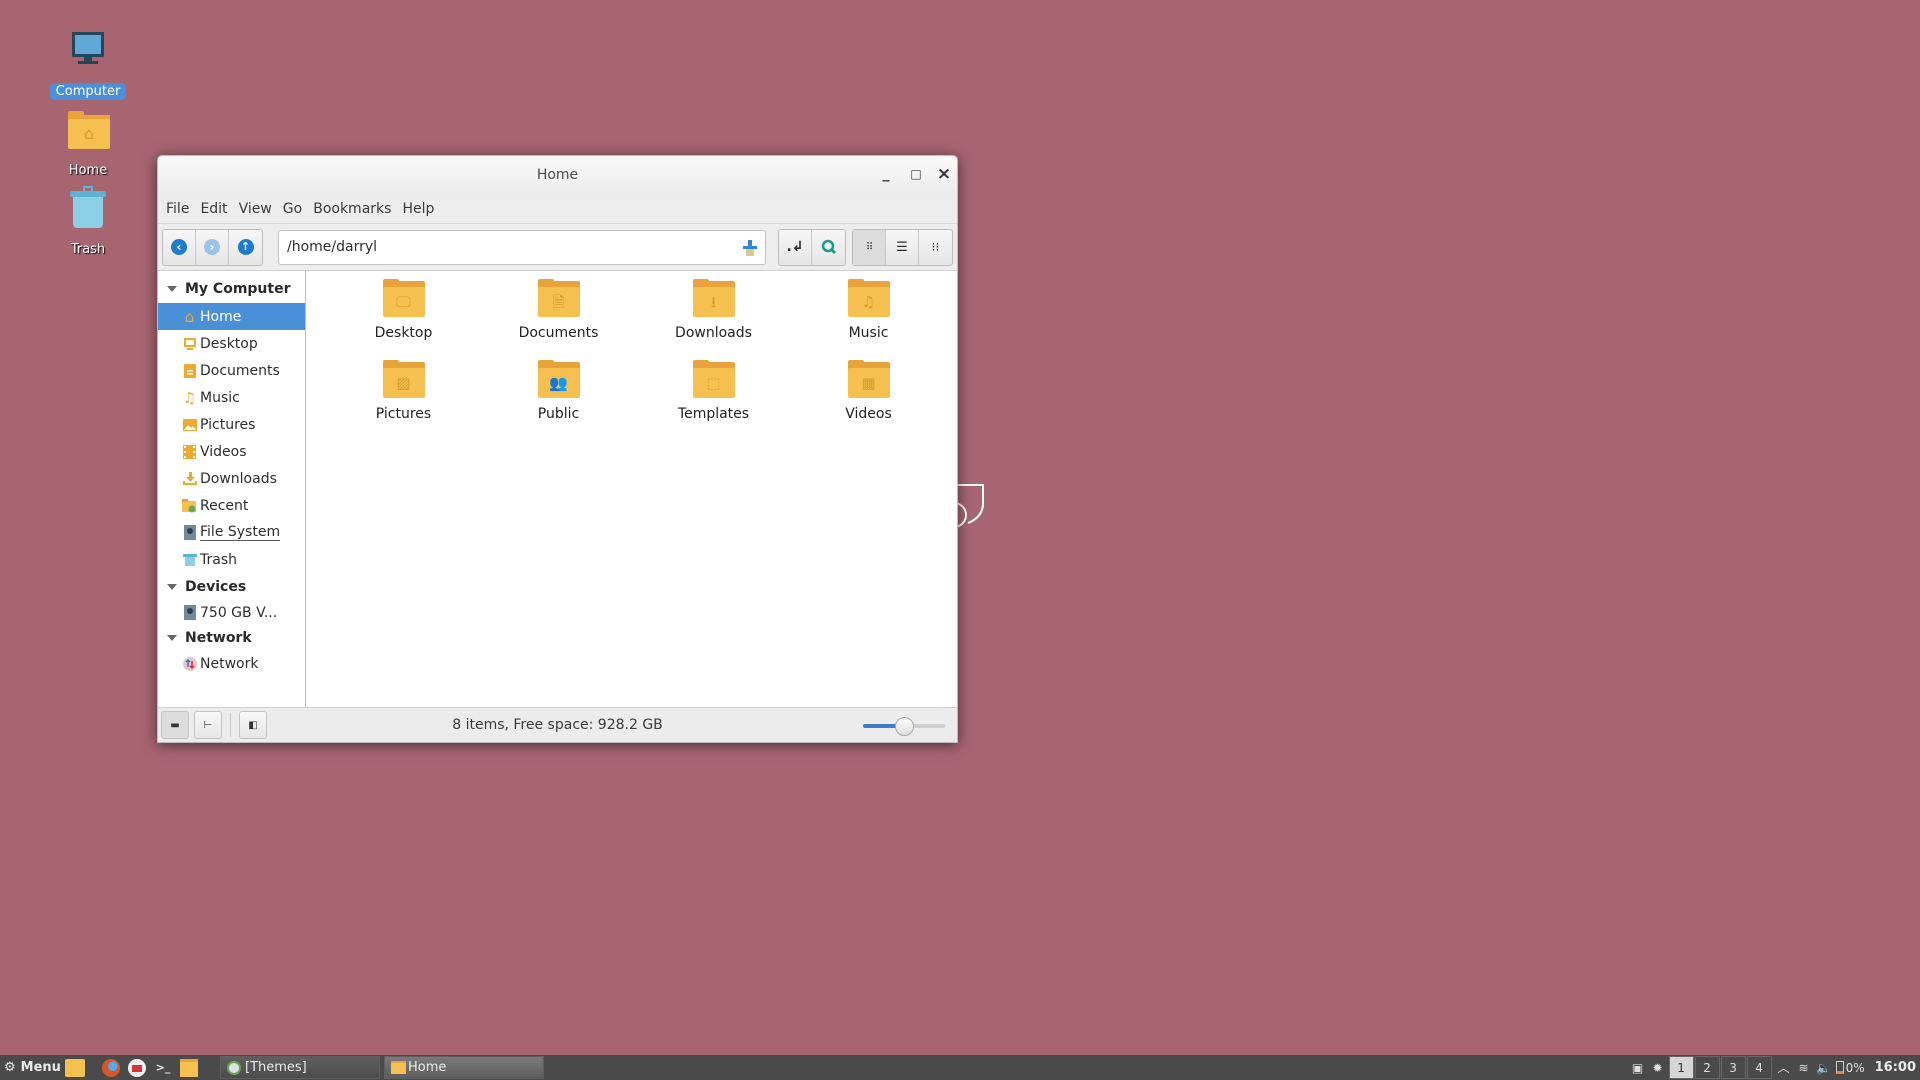 Image resolution: width=1920 pixels, height=1080 pixels. I want to click on maximize-button: □, so click(916, 175).